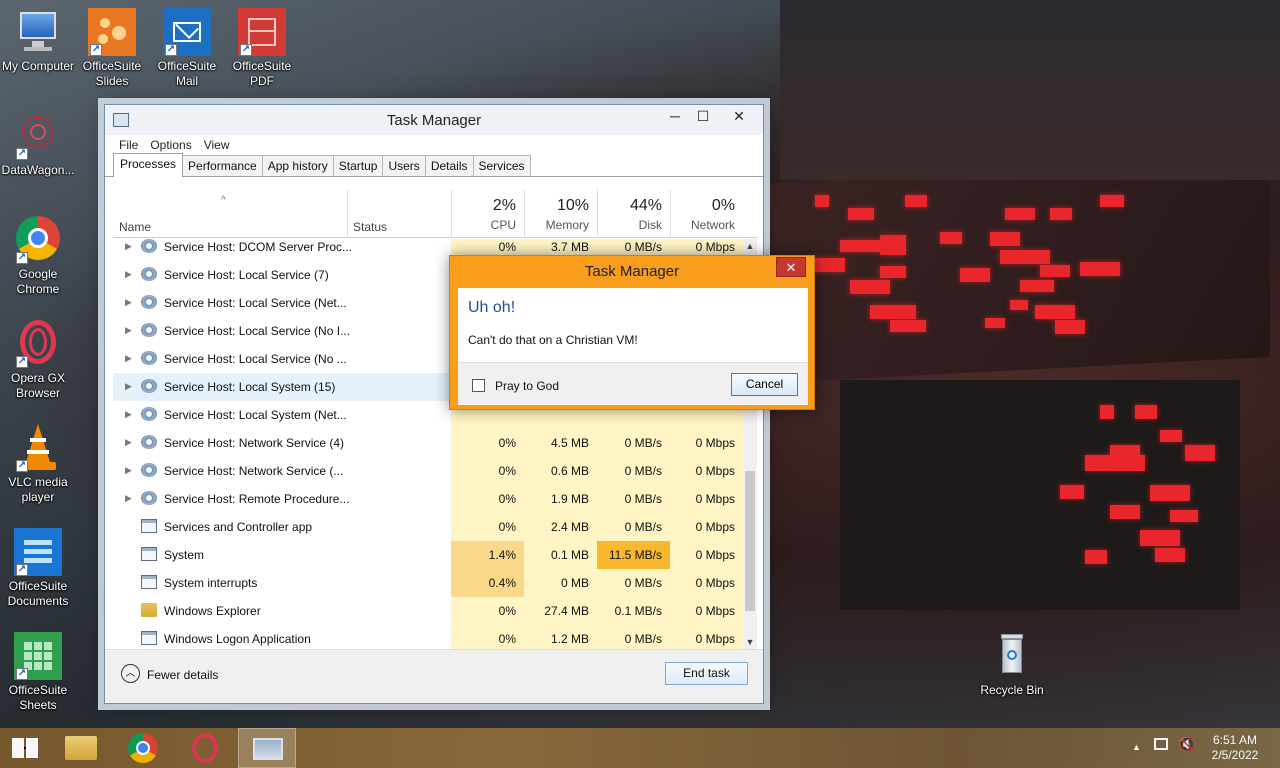 Image resolution: width=1280 pixels, height=768 pixels. What do you see at coordinates (25, 748) in the screenshot?
I see `start-button` at bounding box center [25, 748].